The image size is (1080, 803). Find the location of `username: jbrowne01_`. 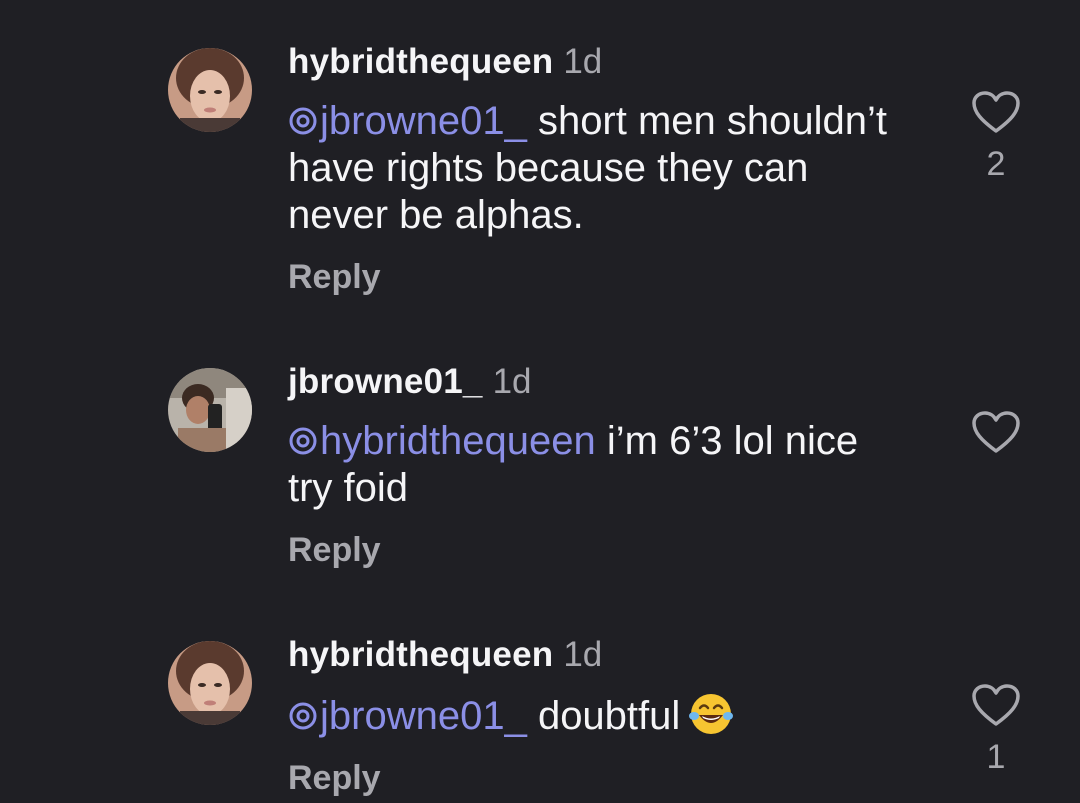

username: jbrowne01_ is located at coordinates (385, 381).